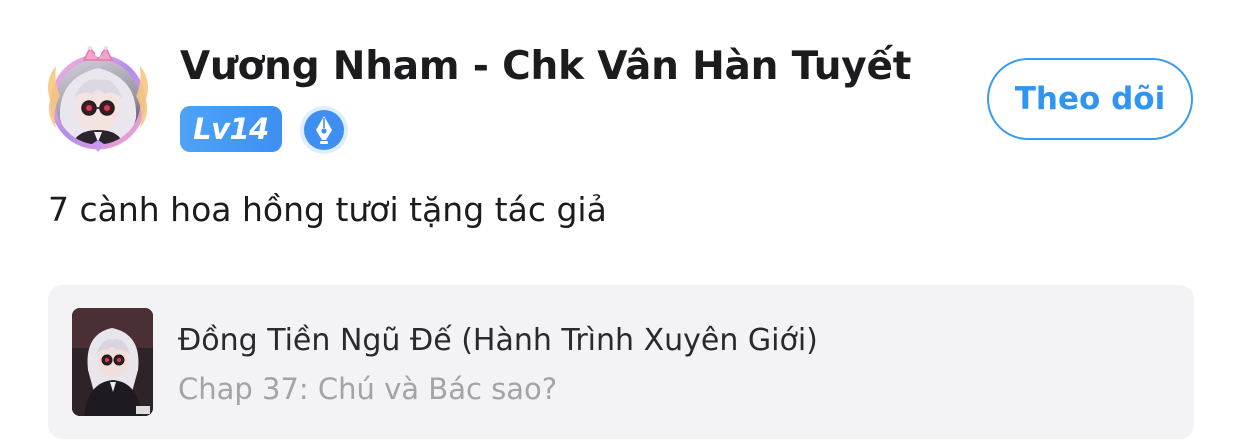 Image resolution: width=1242 pixels, height=443 pixels. What do you see at coordinates (1090, 99) in the screenshot?
I see `follow-button: Theo dõi` at bounding box center [1090, 99].